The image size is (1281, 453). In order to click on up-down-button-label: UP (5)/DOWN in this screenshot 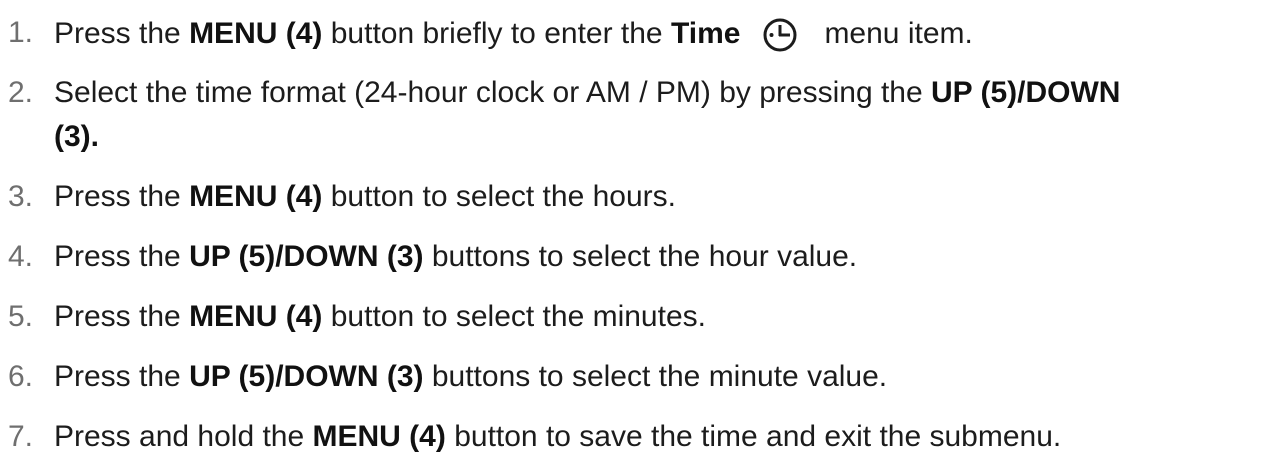, I will do `click(1026, 92)`.